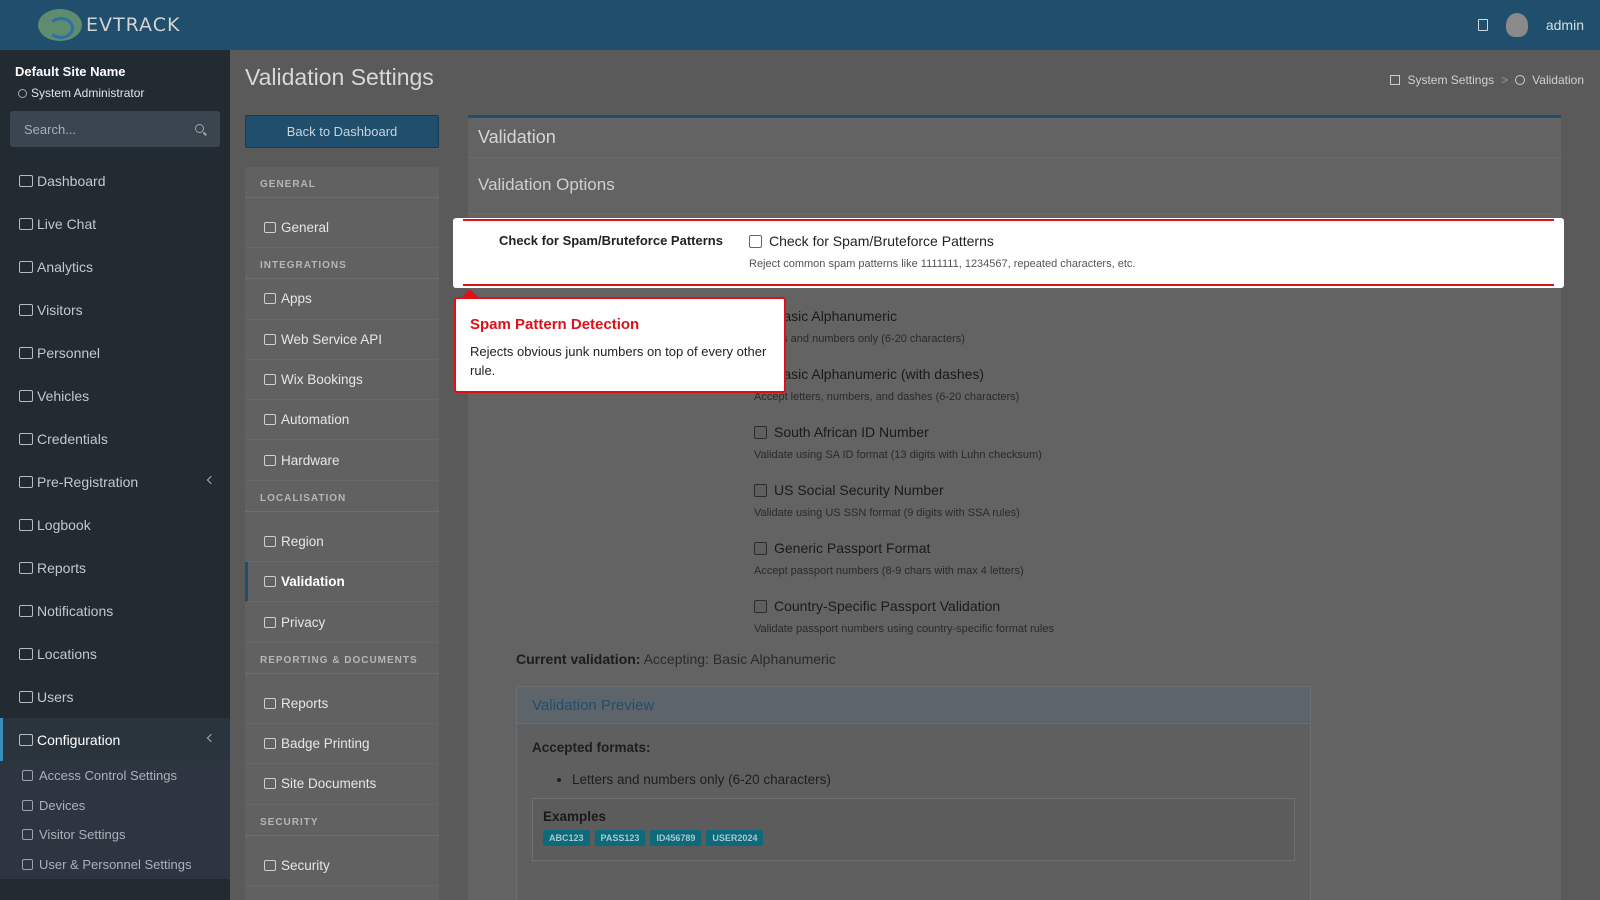  Describe the element at coordinates (913, 705) in the screenshot. I see `preview-title: Validation Preview` at that location.